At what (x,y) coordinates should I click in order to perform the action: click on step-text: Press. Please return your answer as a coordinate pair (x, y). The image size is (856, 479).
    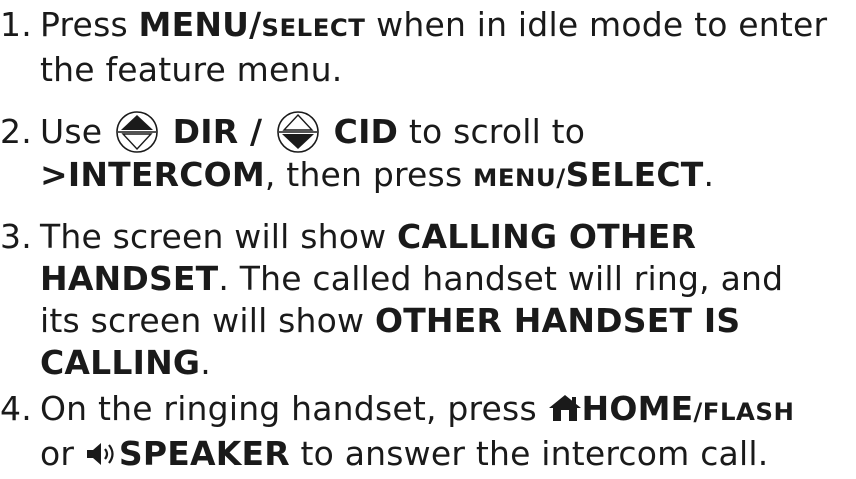
    Looking at the image, I should click on (89, 24).